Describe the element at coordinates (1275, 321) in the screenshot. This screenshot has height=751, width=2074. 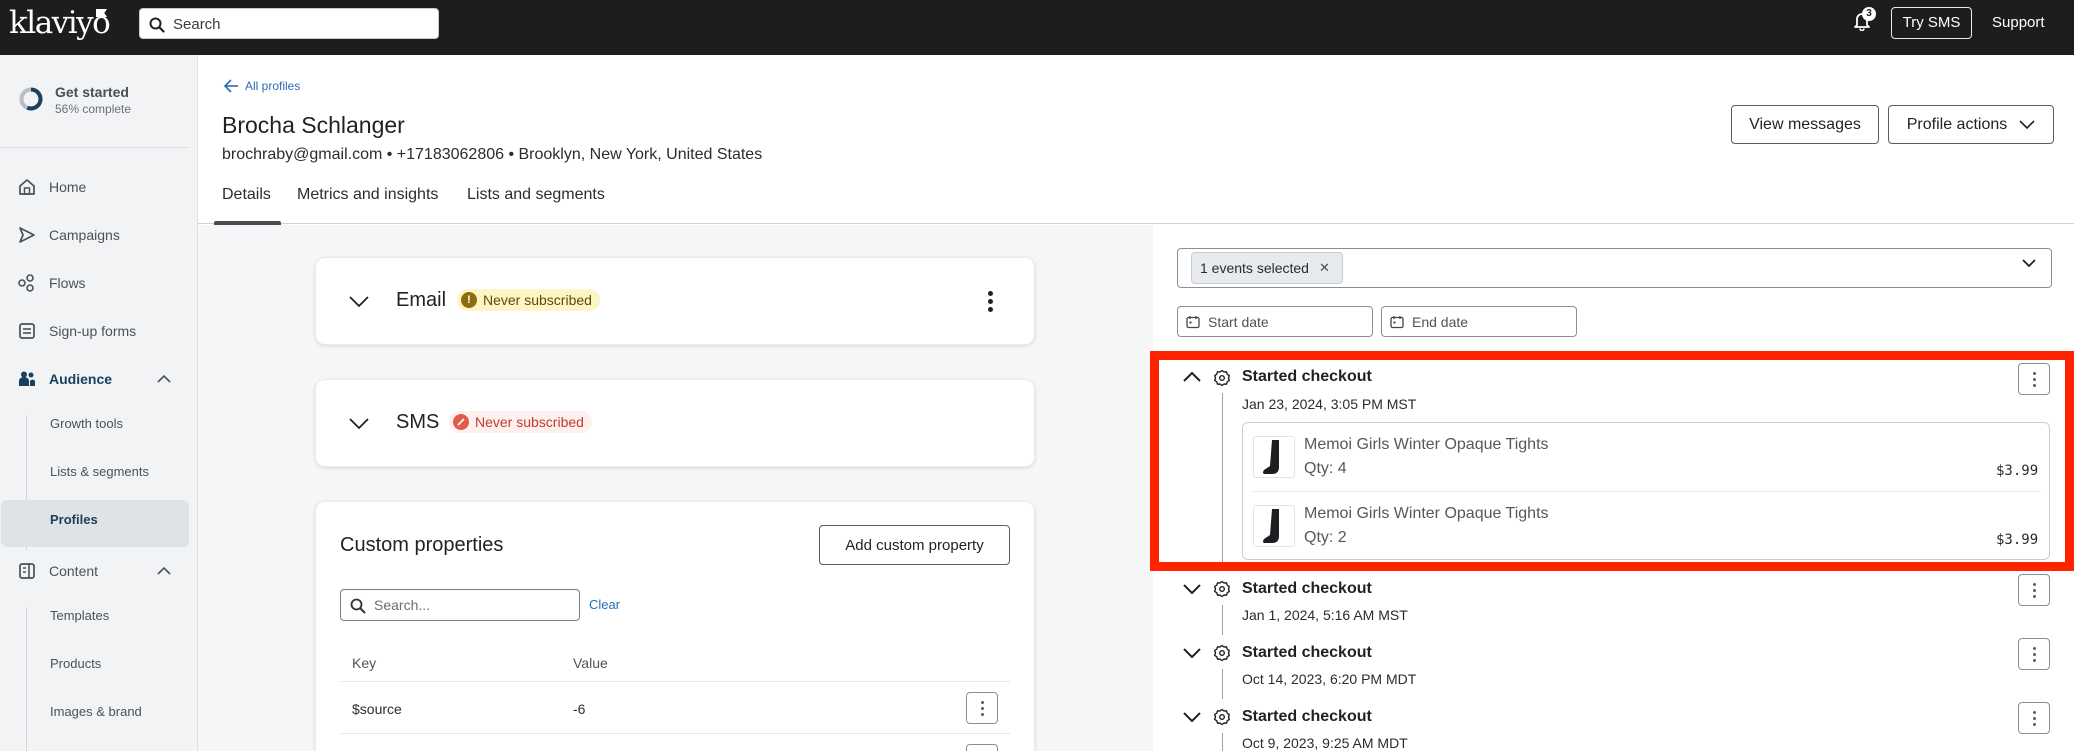
I see `start-date-input: Start date` at that location.